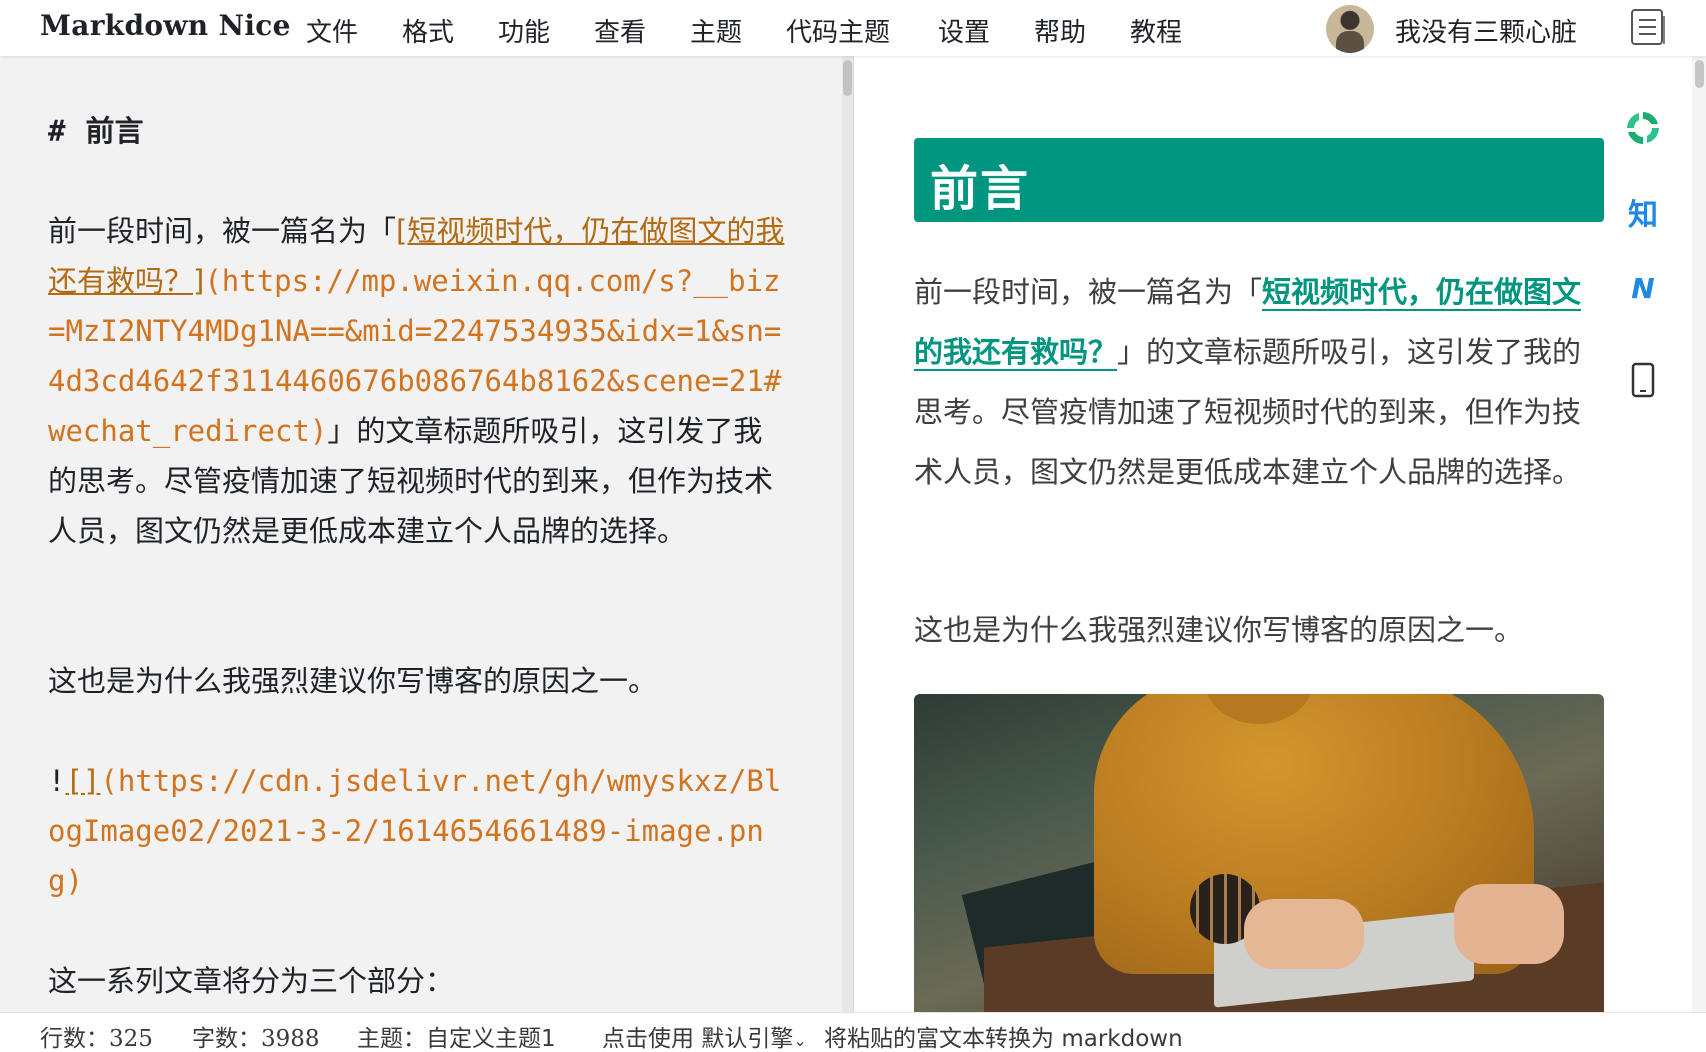  Describe the element at coordinates (418, 131) in the screenshot. I see `editor-heading-line: # 前言` at that location.